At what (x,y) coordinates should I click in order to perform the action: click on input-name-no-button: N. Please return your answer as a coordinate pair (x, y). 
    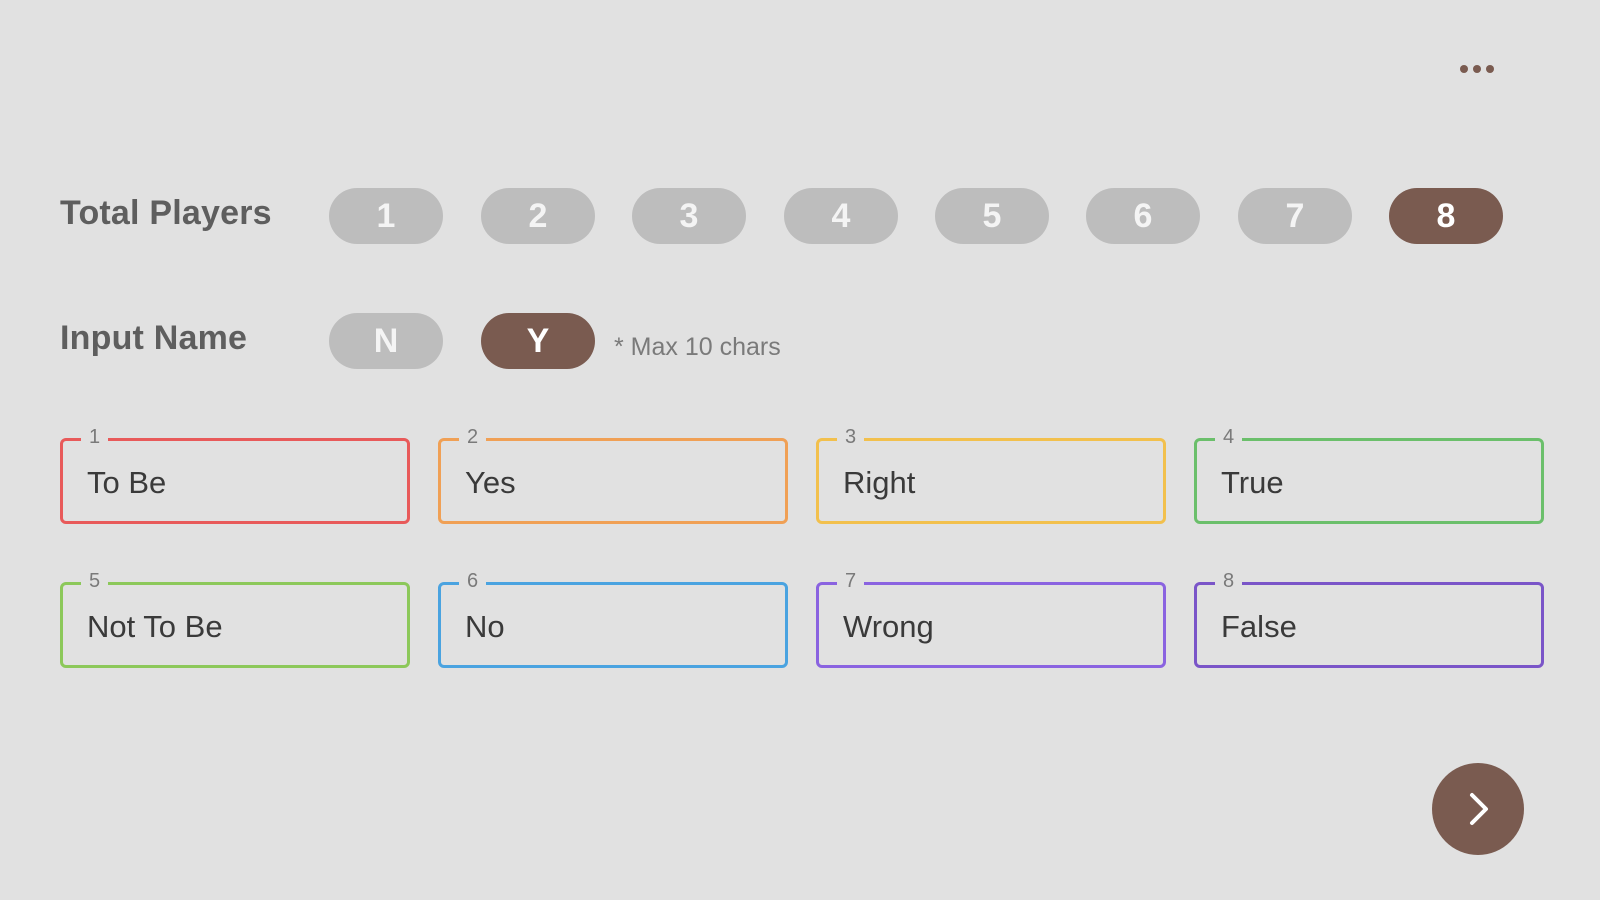
    Looking at the image, I should click on (386, 341).